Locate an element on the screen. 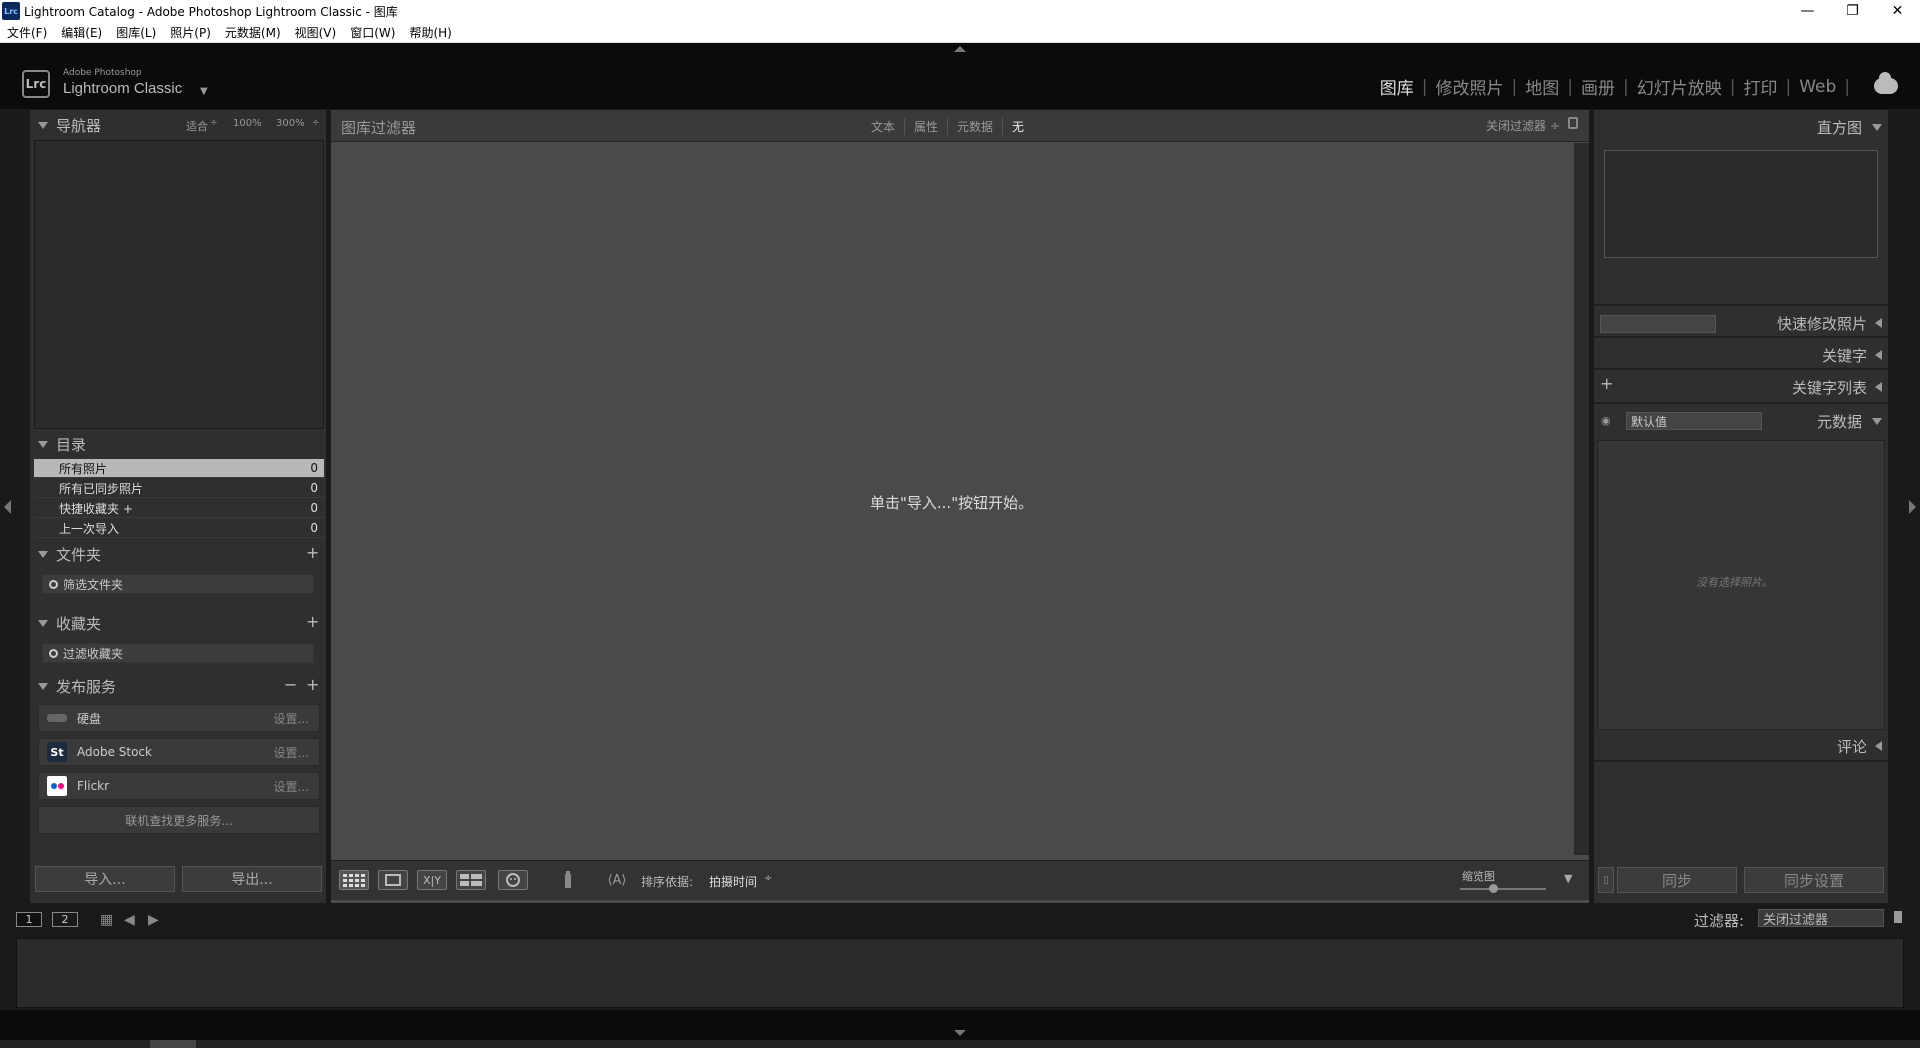 Image resolution: width=1920 pixels, height=1048 pixels. filter-attribute: 属性 is located at coordinates (925, 126).